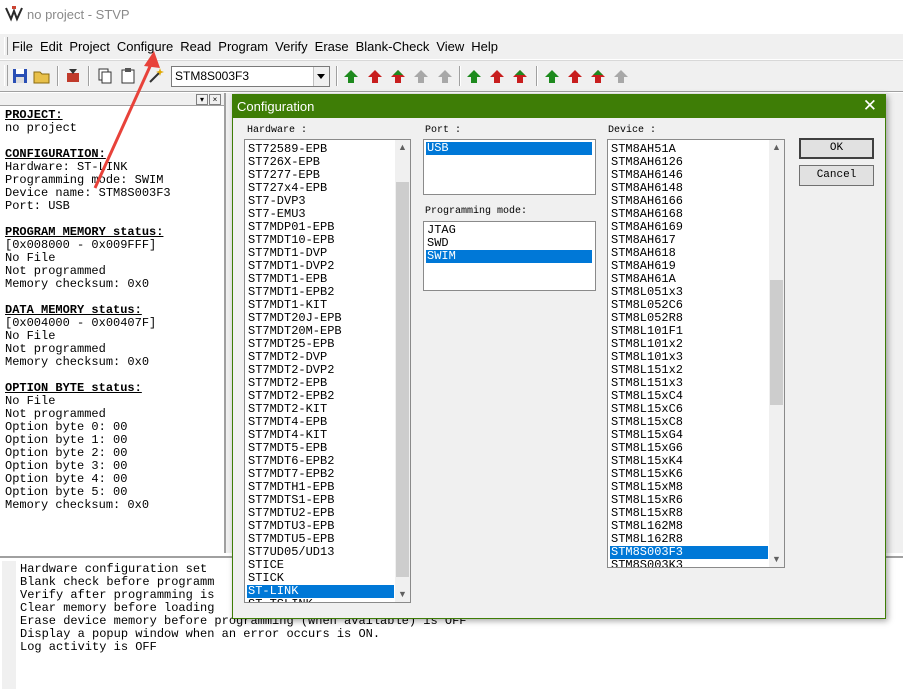  What do you see at coordinates (621, 76) in the screenshot?
I see `blank-option-icon` at bounding box center [621, 76].